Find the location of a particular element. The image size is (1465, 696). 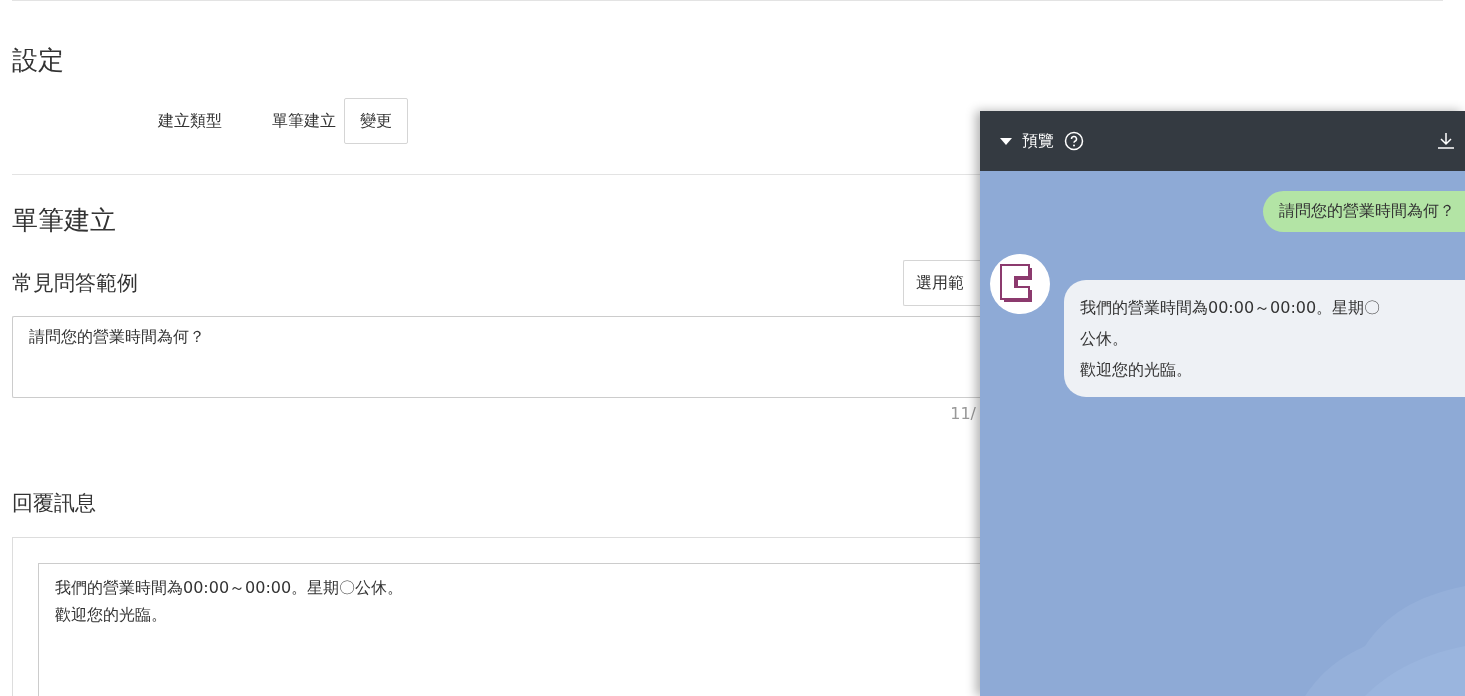

download-icon is located at coordinates (1446, 141).